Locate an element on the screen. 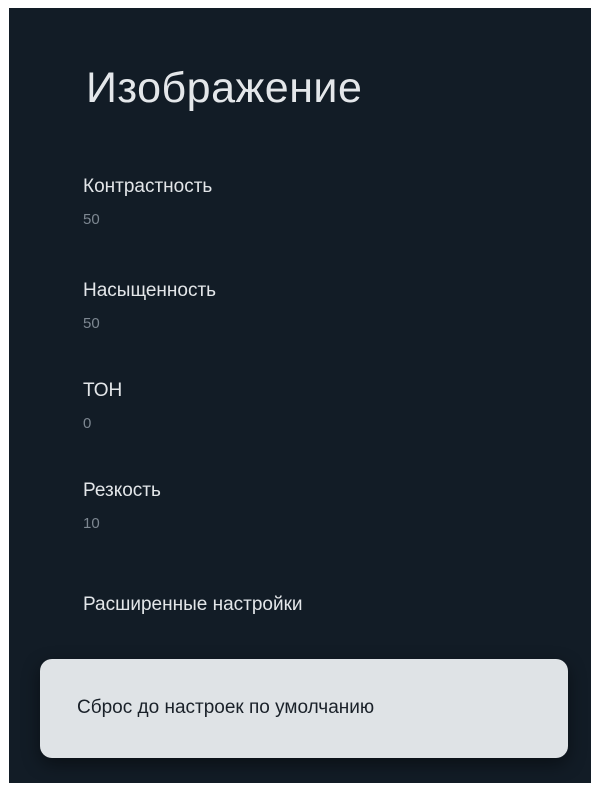  reset-defaults-button: Сброс до настроек по умолчанию is located at coordinates (304, 708).